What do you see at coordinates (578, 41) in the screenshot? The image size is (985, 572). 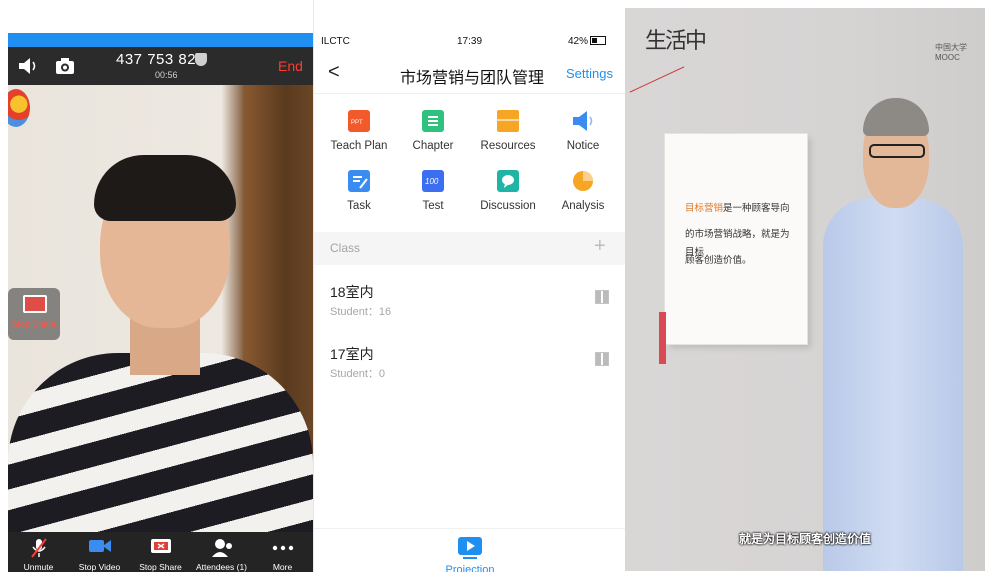 I see `battery-percent: 42%` at bounding box center [578, 41].